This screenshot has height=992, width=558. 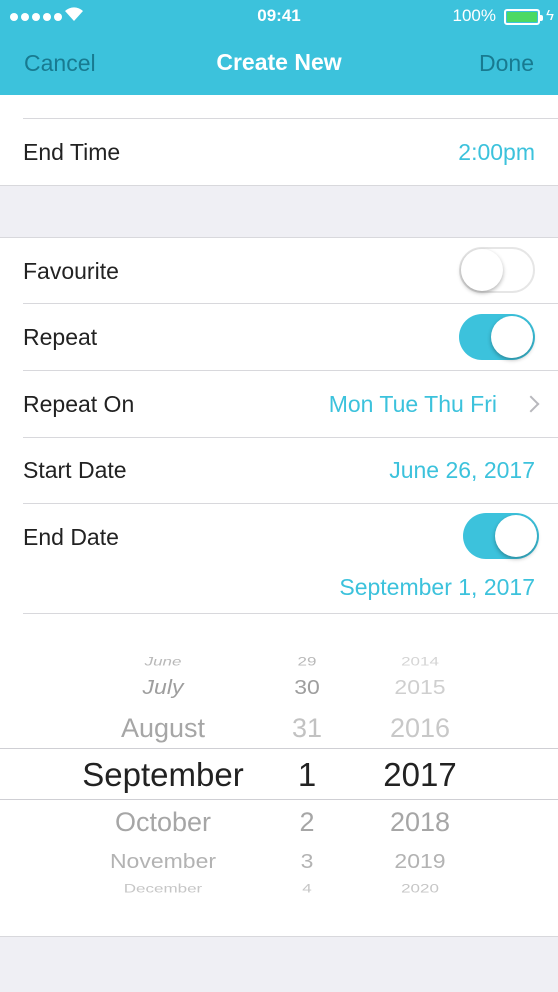 What do you see at coordinates (279, 337) in the screenshot?
I see `repeat-row: Repeat` at bounding box center [279, 337].